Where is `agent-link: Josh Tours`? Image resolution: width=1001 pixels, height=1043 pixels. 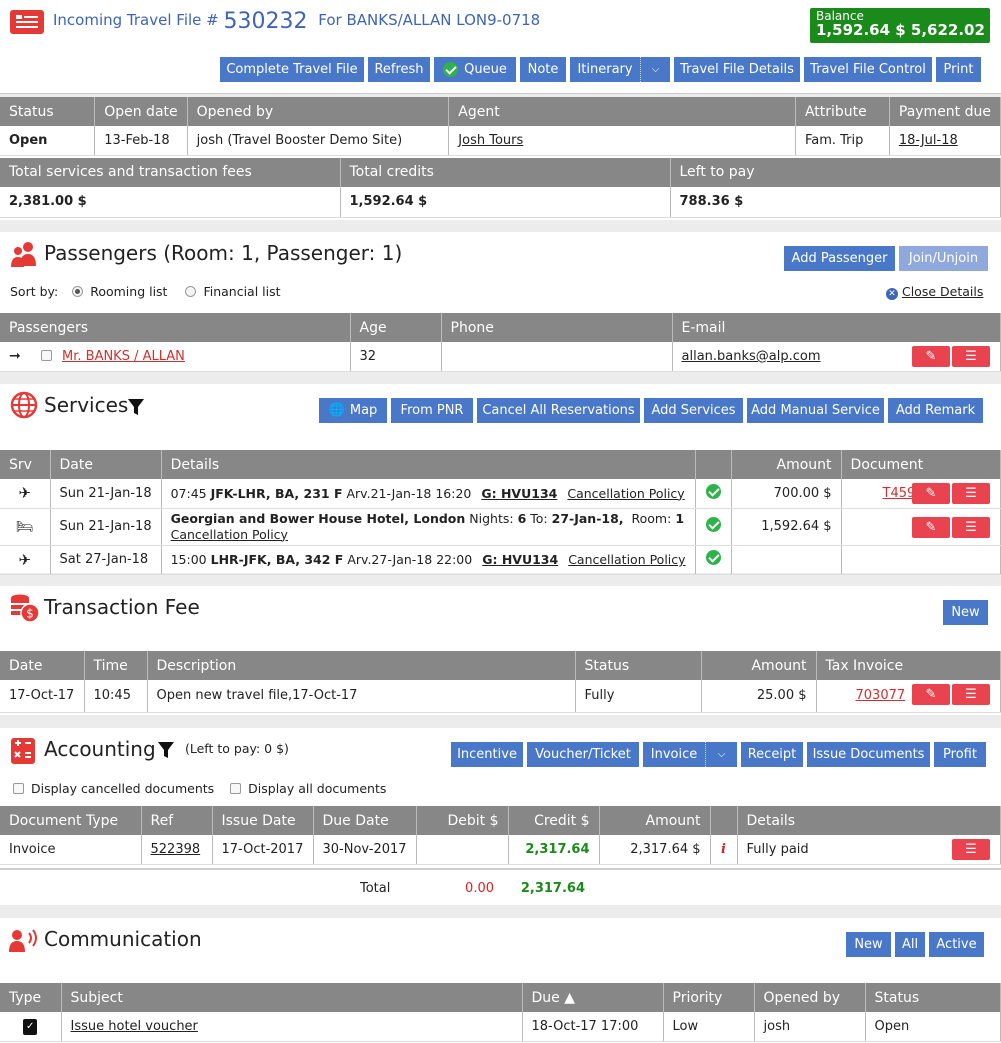 agent-link: Josh Tours is located at coordinates (490, 140).